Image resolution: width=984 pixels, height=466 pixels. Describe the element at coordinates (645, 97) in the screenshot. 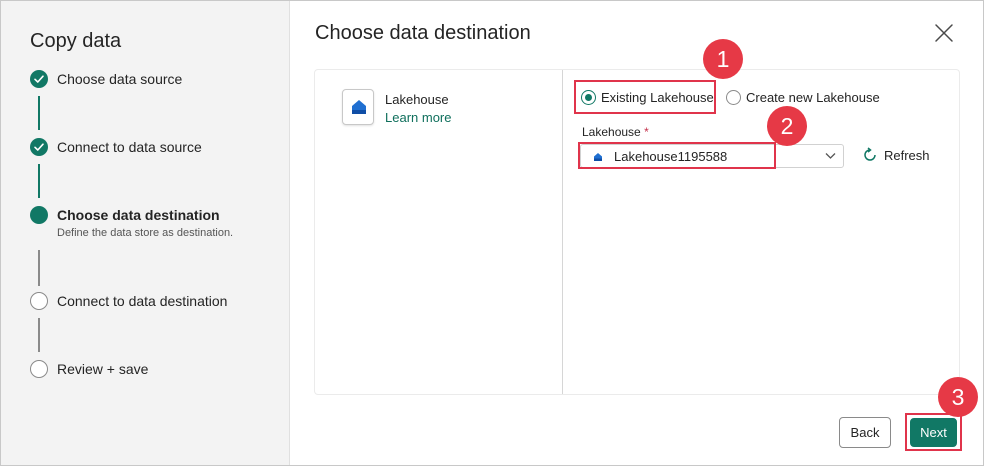

I see `highlight-box-existing-lakehouse` at that location.